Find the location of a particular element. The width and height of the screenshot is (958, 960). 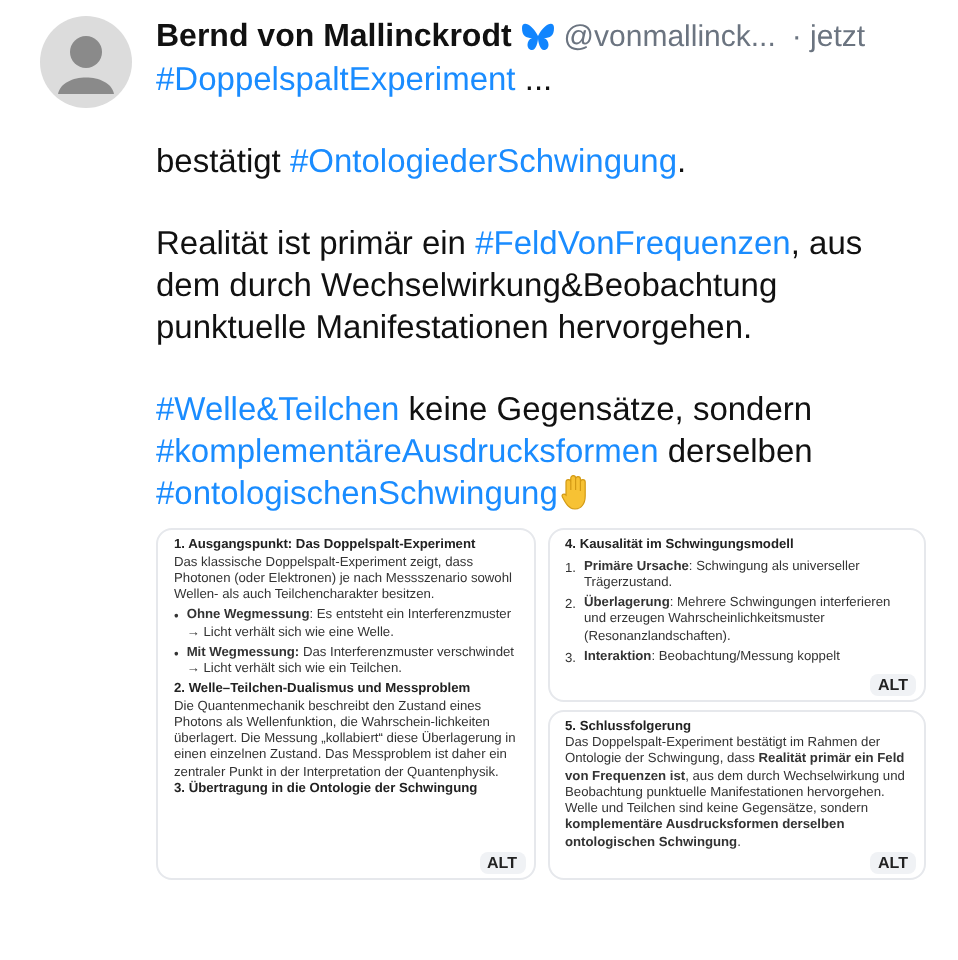

author-name: Bernd von Mallinckrodt is located at coordinates (334, 38).